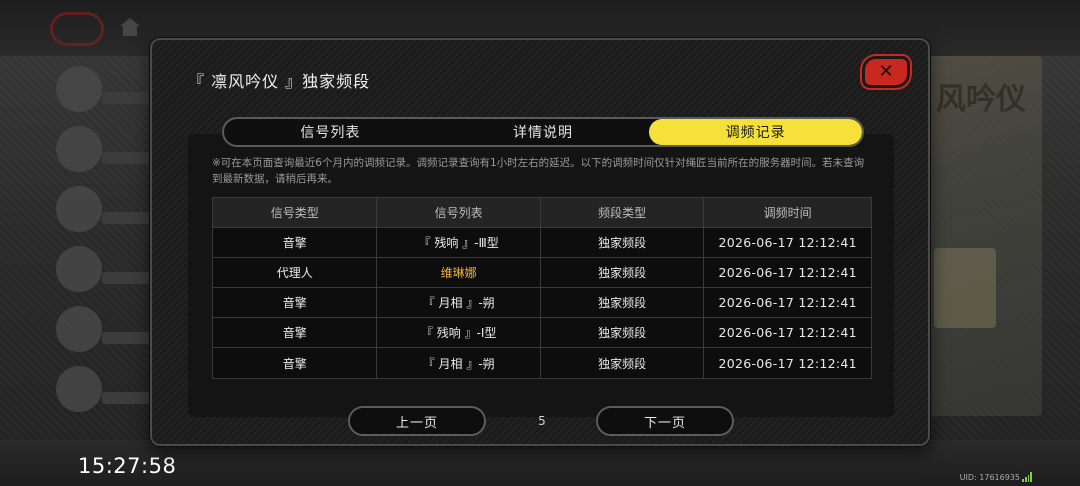  What do you see at coordinates (459, 213) in the screenshot?
I see `header-signal-list: 信号列表` at bounding box center [459, 213].